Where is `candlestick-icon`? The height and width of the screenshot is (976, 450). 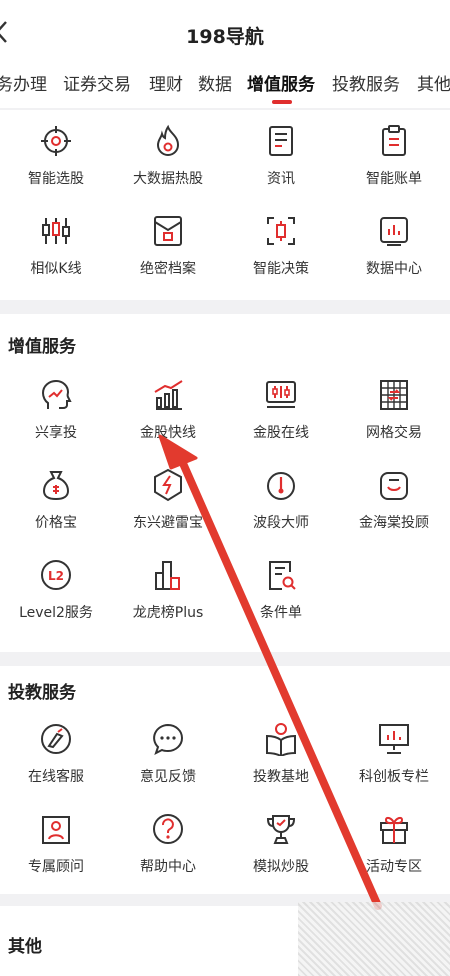
candlestick-icon is located at coordinates (56, 231).